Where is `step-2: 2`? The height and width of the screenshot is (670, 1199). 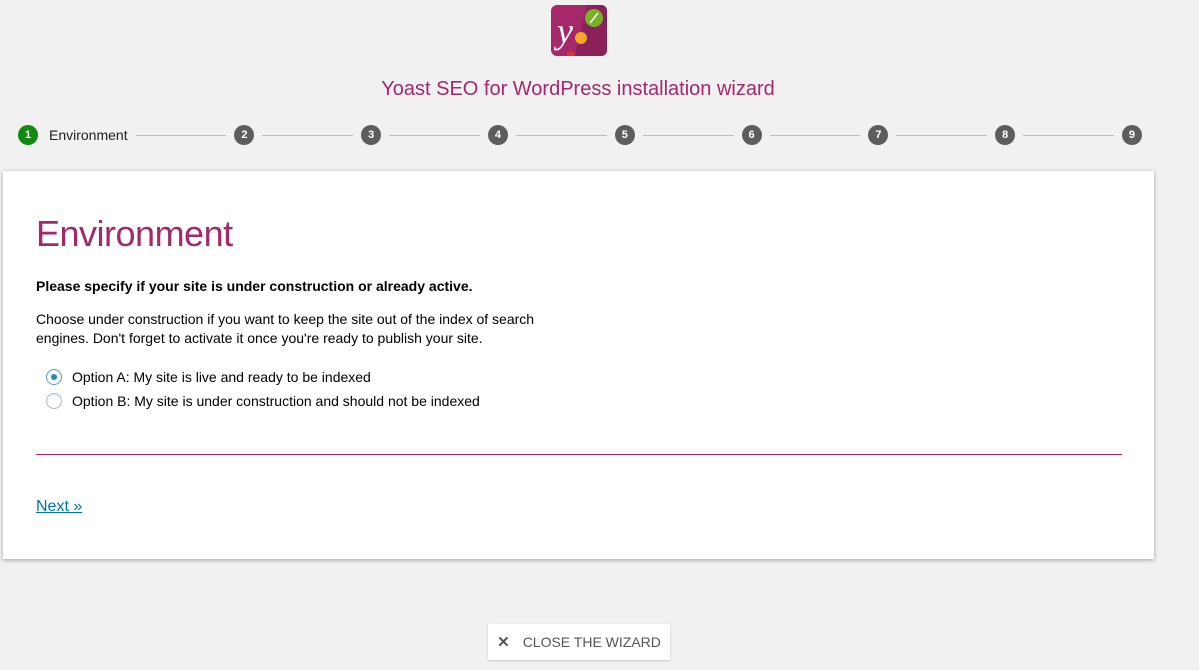
step-2: 2 is located at coordinates (244, 135).